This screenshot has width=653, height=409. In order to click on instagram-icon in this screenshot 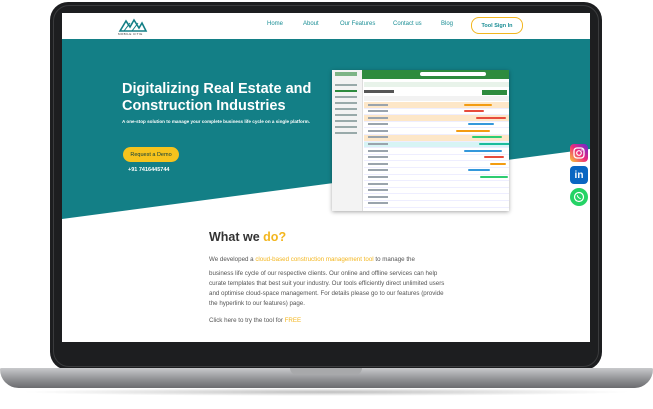, I will do `click(579, 153)`.